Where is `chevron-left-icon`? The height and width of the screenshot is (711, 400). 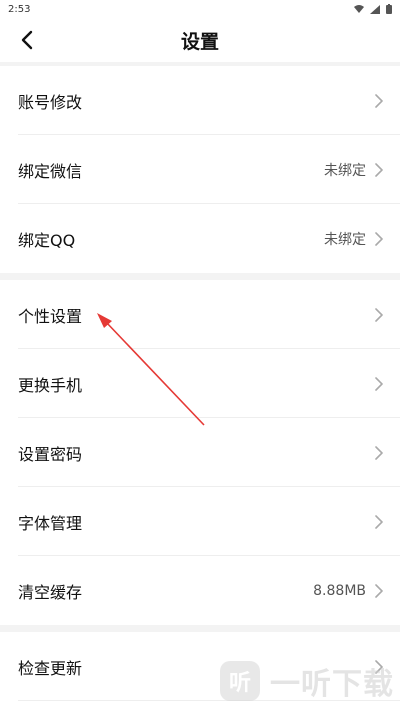 chevron-left-icon is located at coordinates (27, 40).